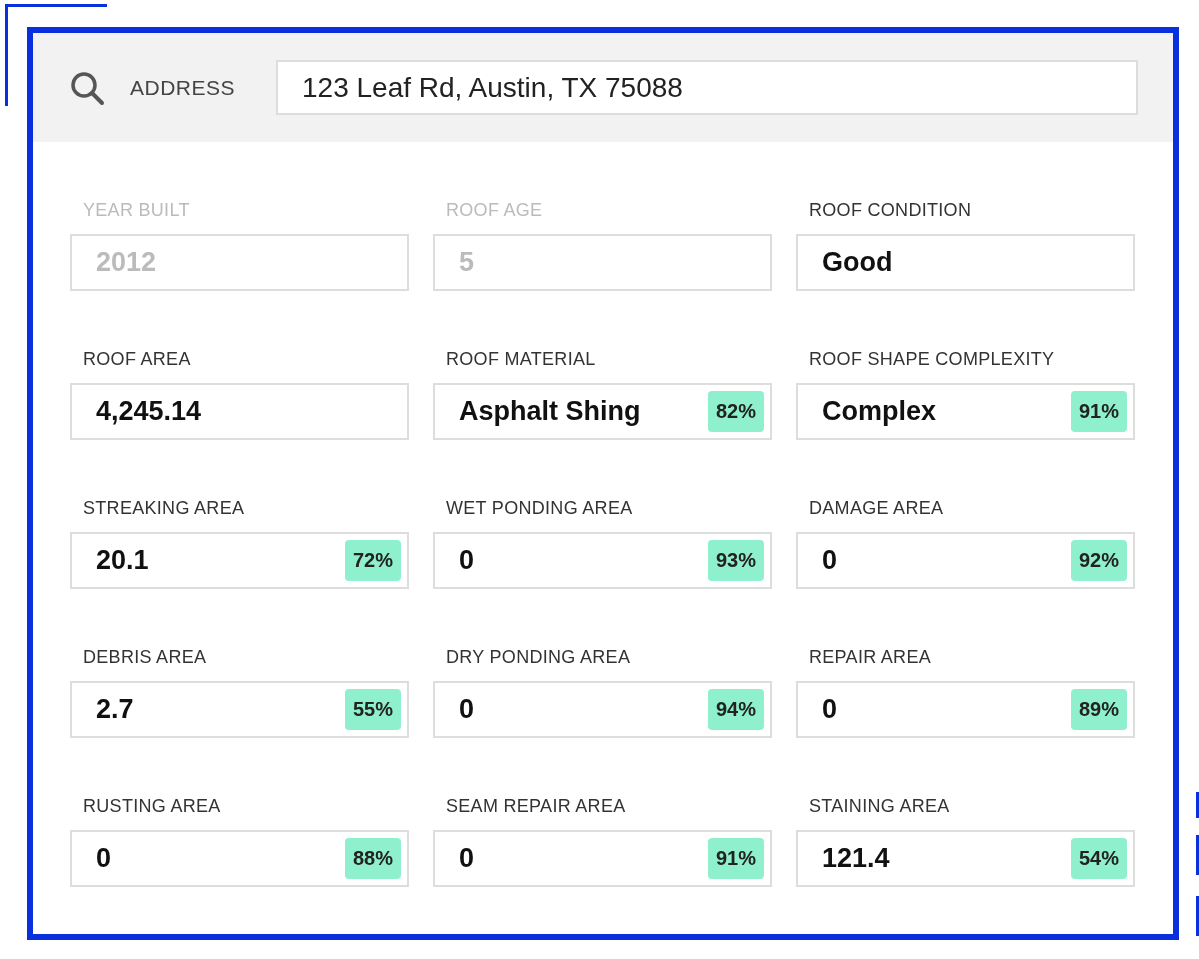 The height and width of the screenshot is (959, 1199). I want to click on input-field: 0 88%, so click(239, 858).